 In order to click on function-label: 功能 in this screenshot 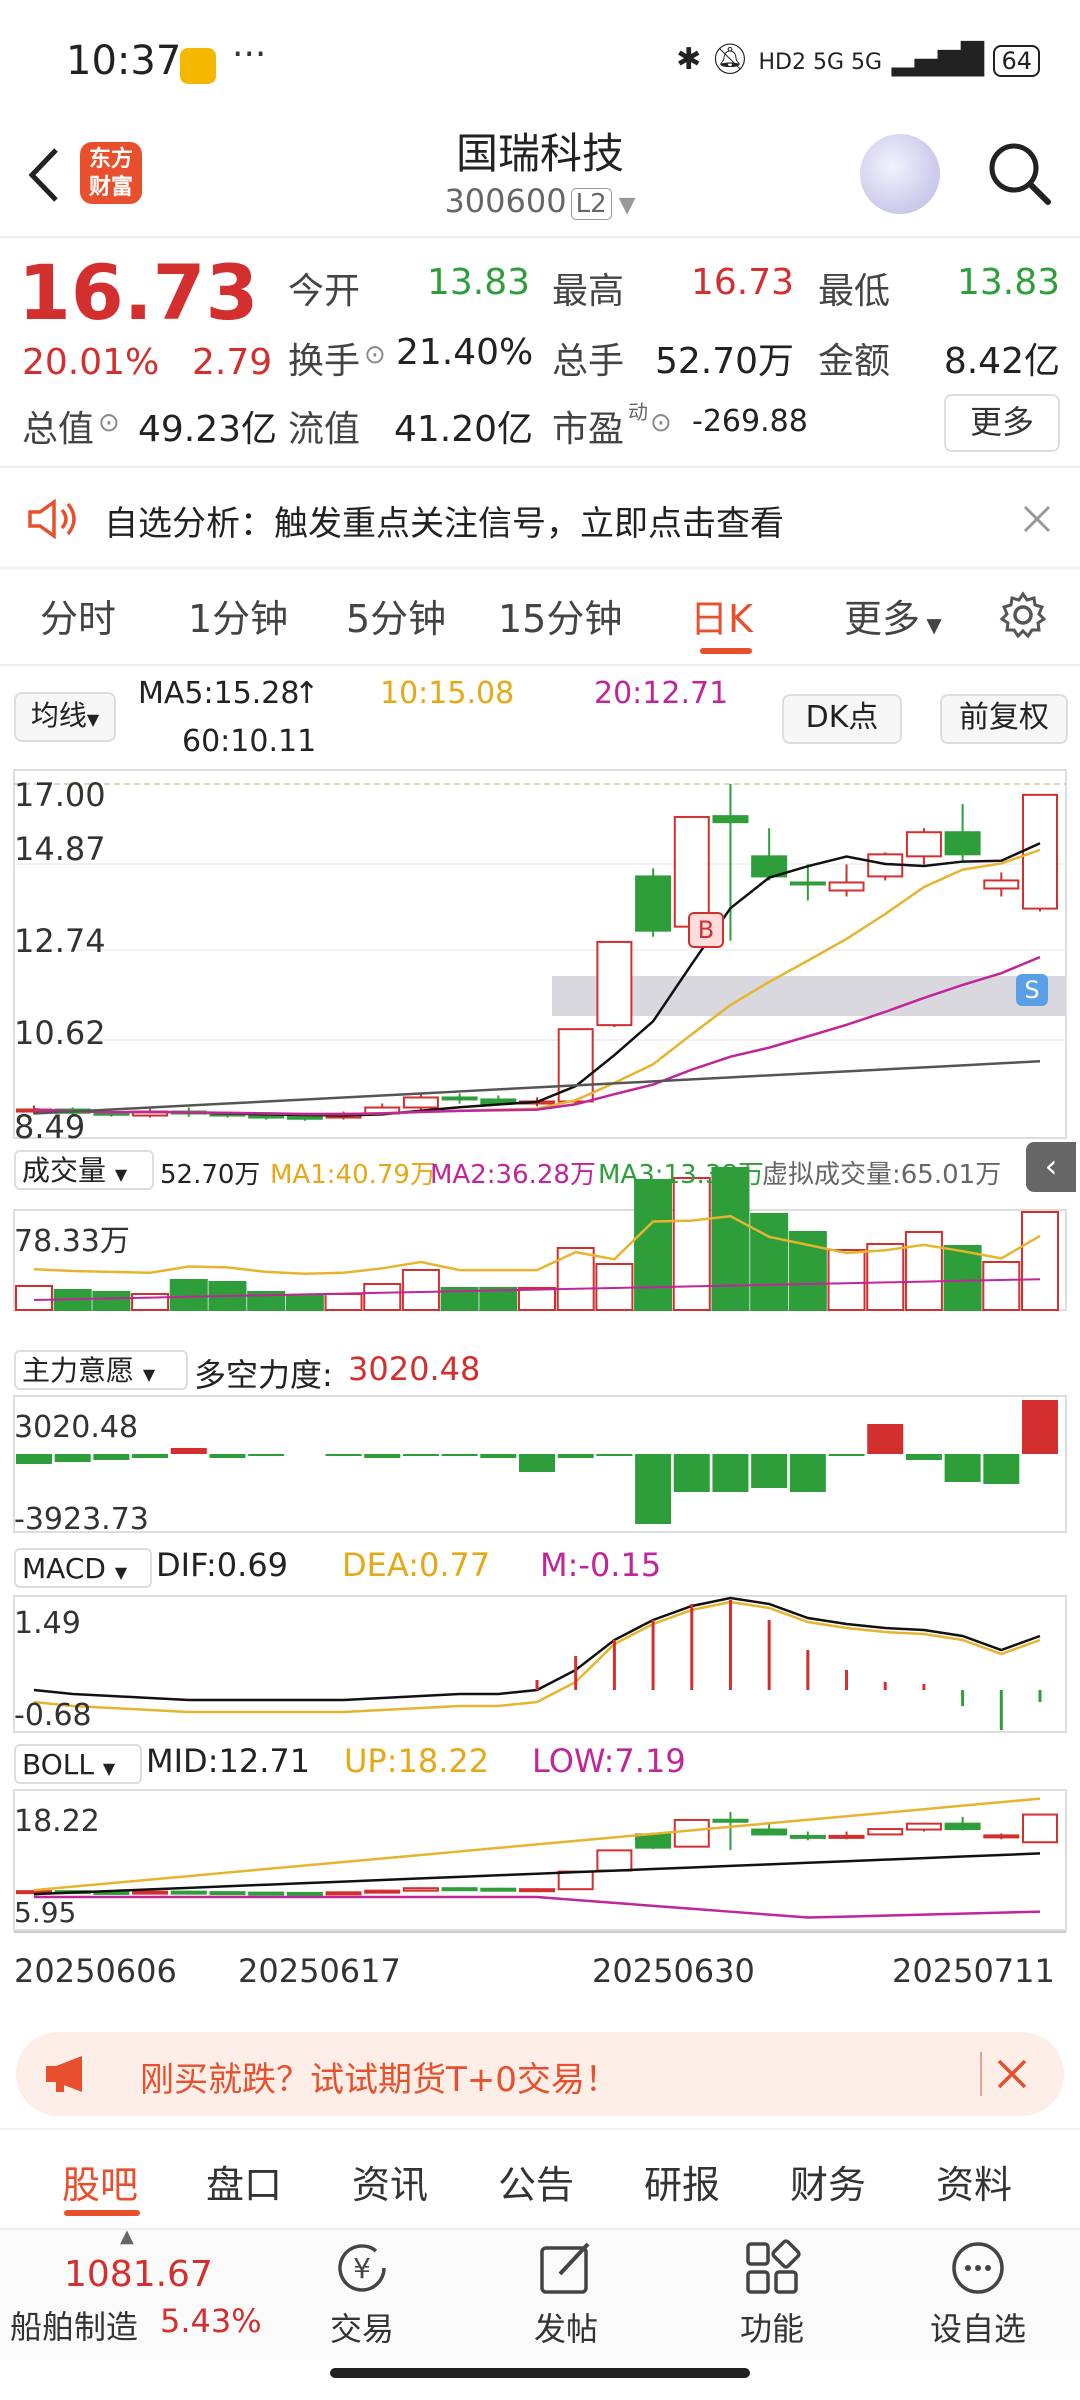, I will do `click(772, 2327)`.